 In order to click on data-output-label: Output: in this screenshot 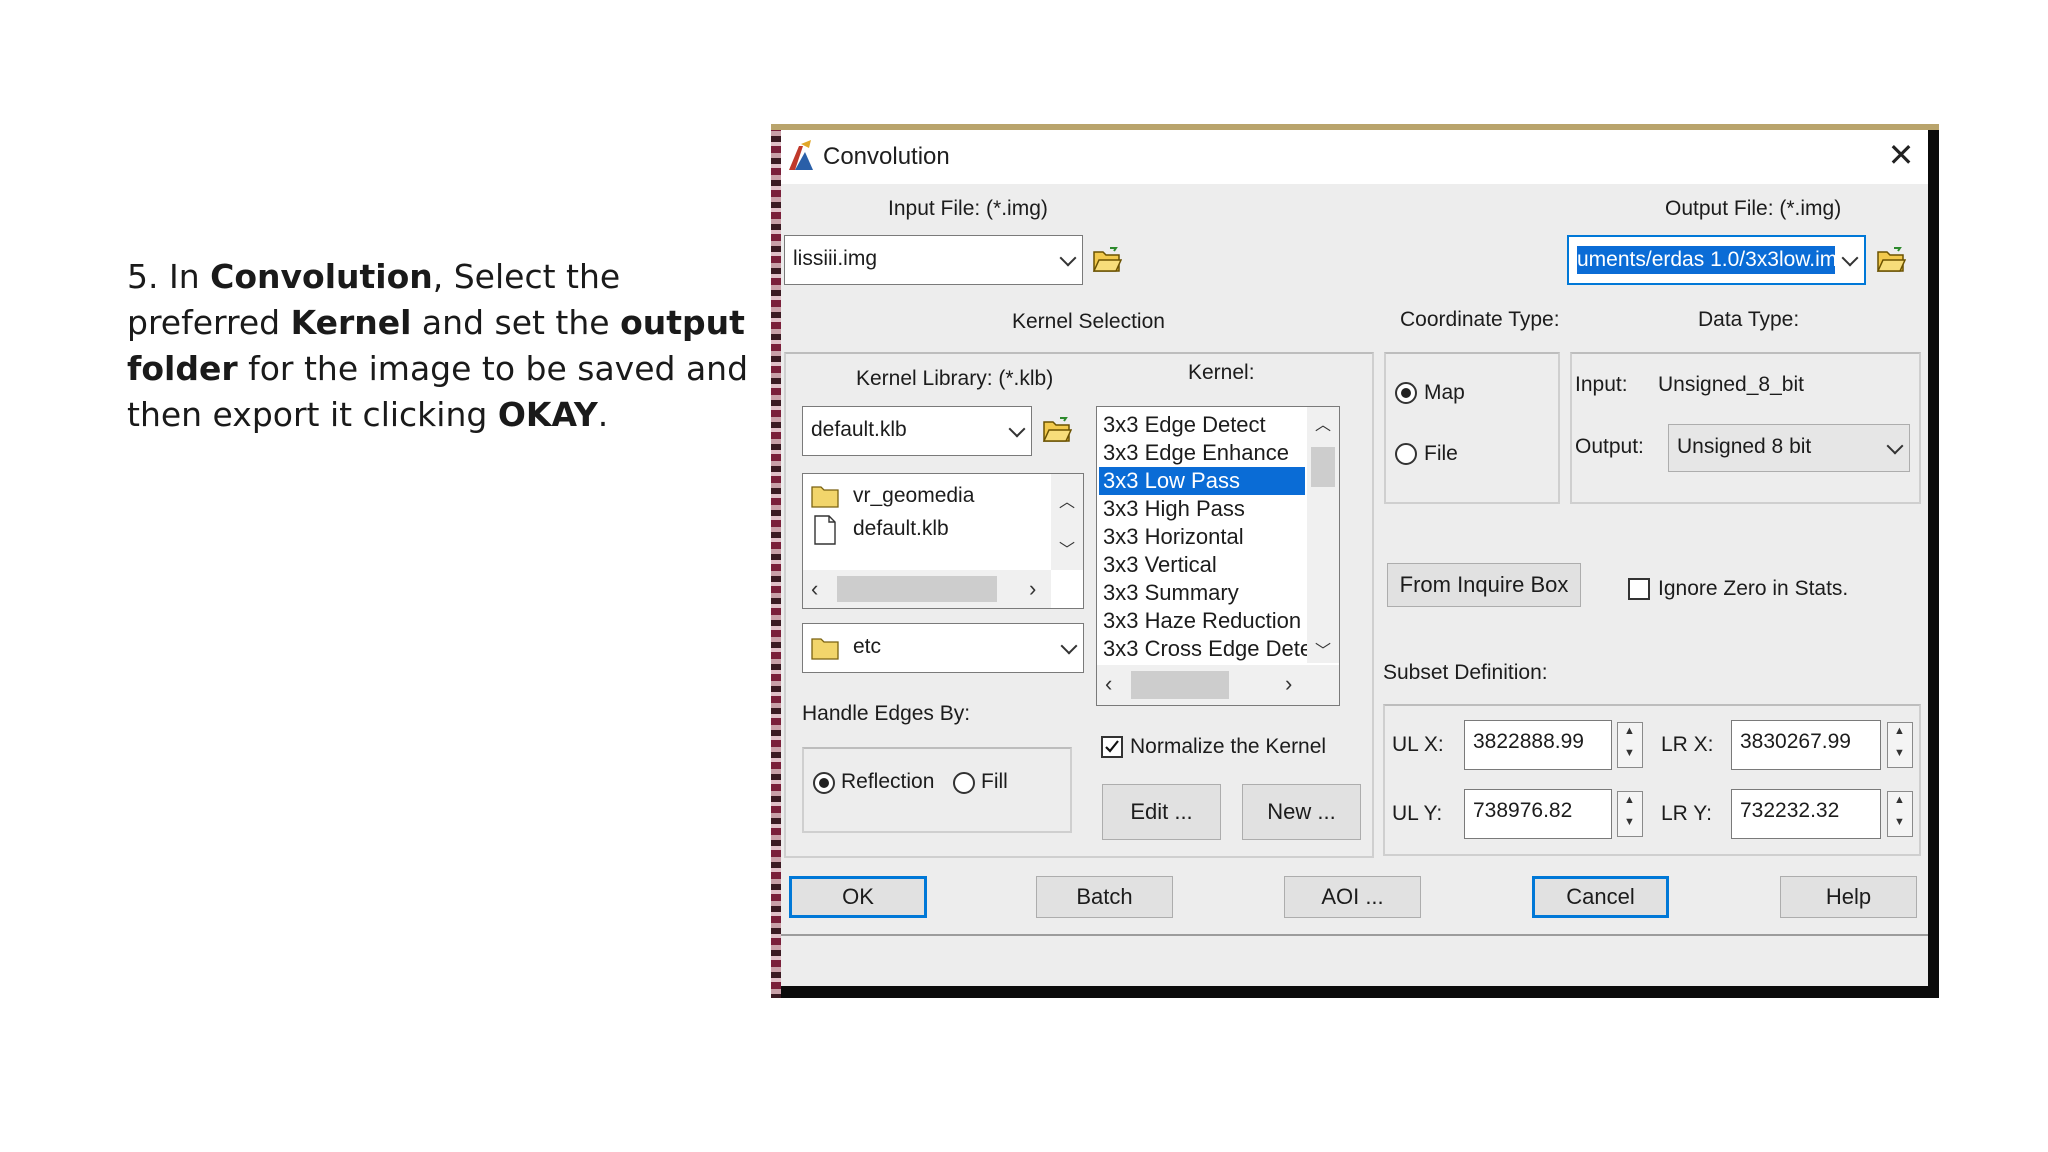, I will do `click(1609, 446)`.